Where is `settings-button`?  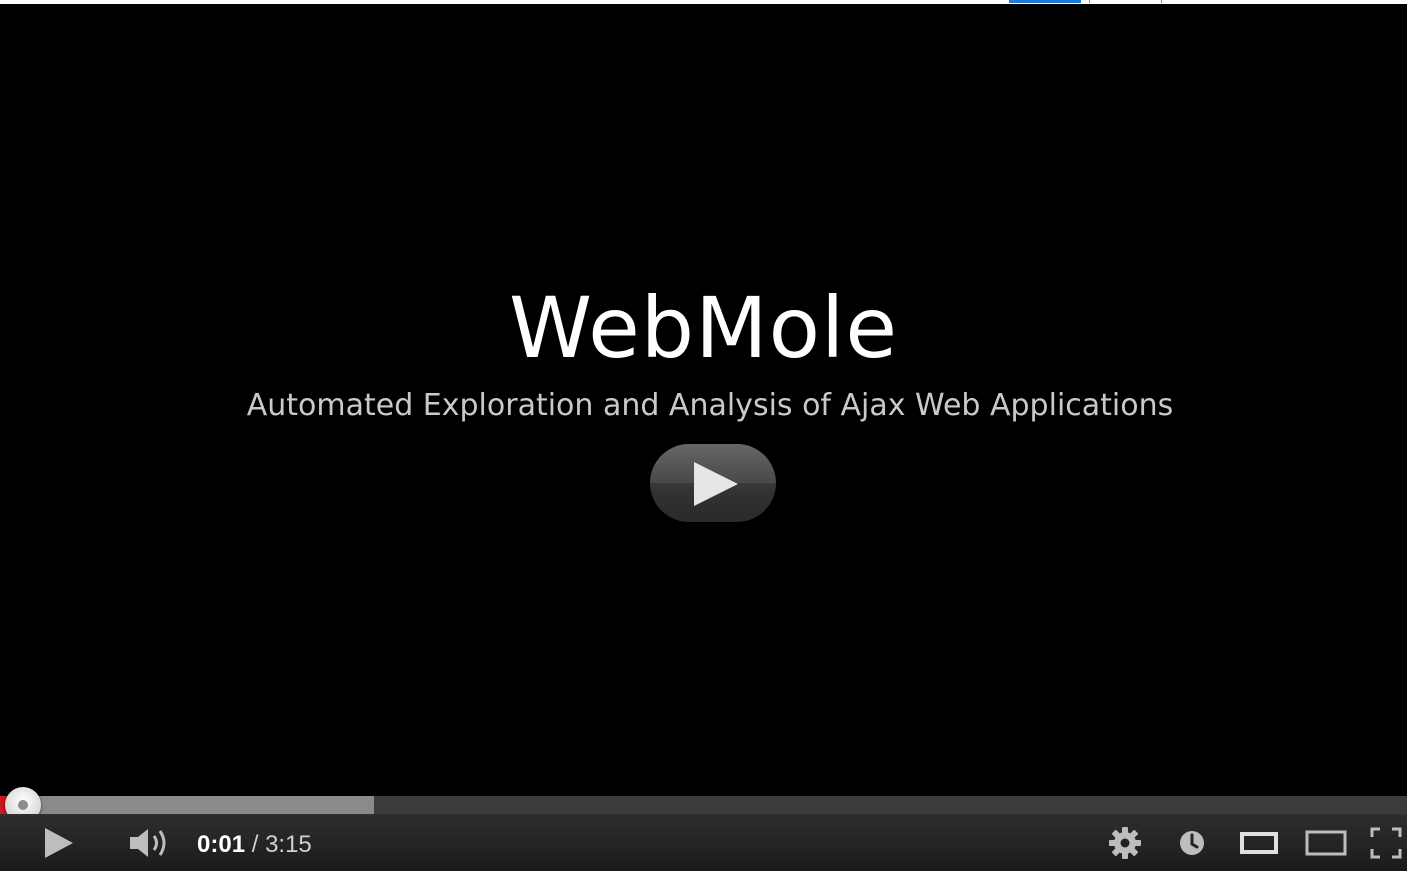
settings-button is located at coordinates (1125, 842).